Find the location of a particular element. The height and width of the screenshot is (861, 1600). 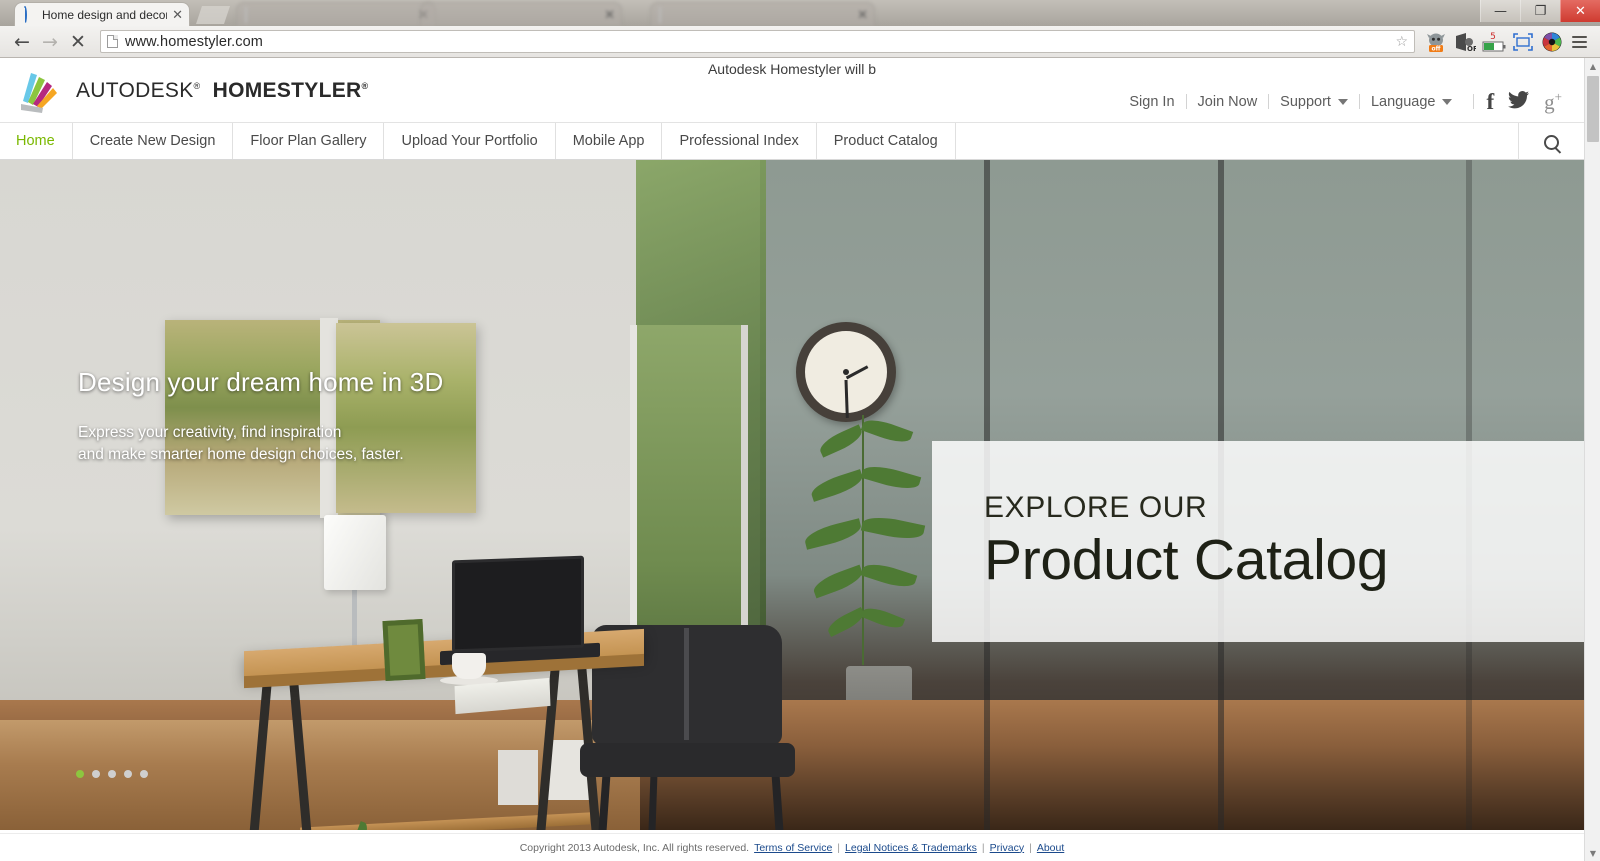

nav-item-create-new-design: Create New Design is located at coordinates (153, 141).